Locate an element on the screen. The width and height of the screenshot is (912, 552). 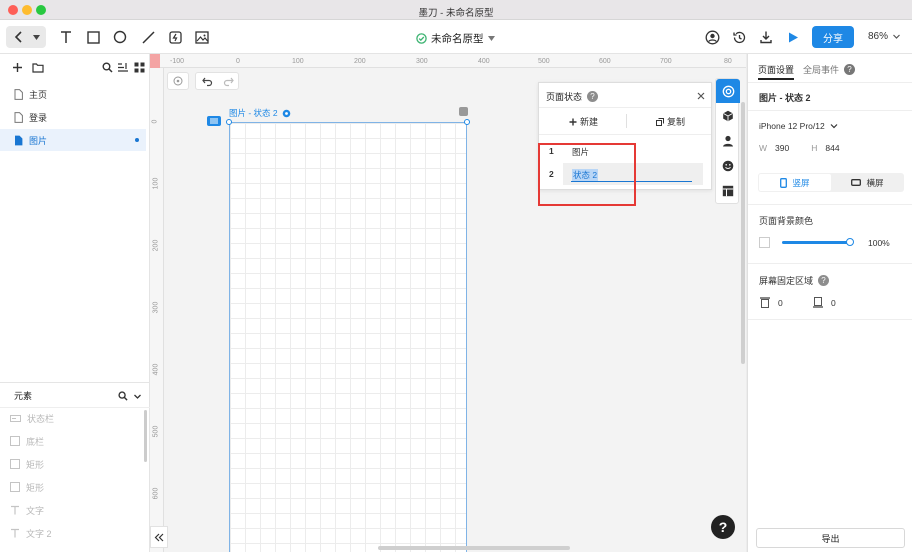
rectangle-tool-button is located at coordinates (93, 37).